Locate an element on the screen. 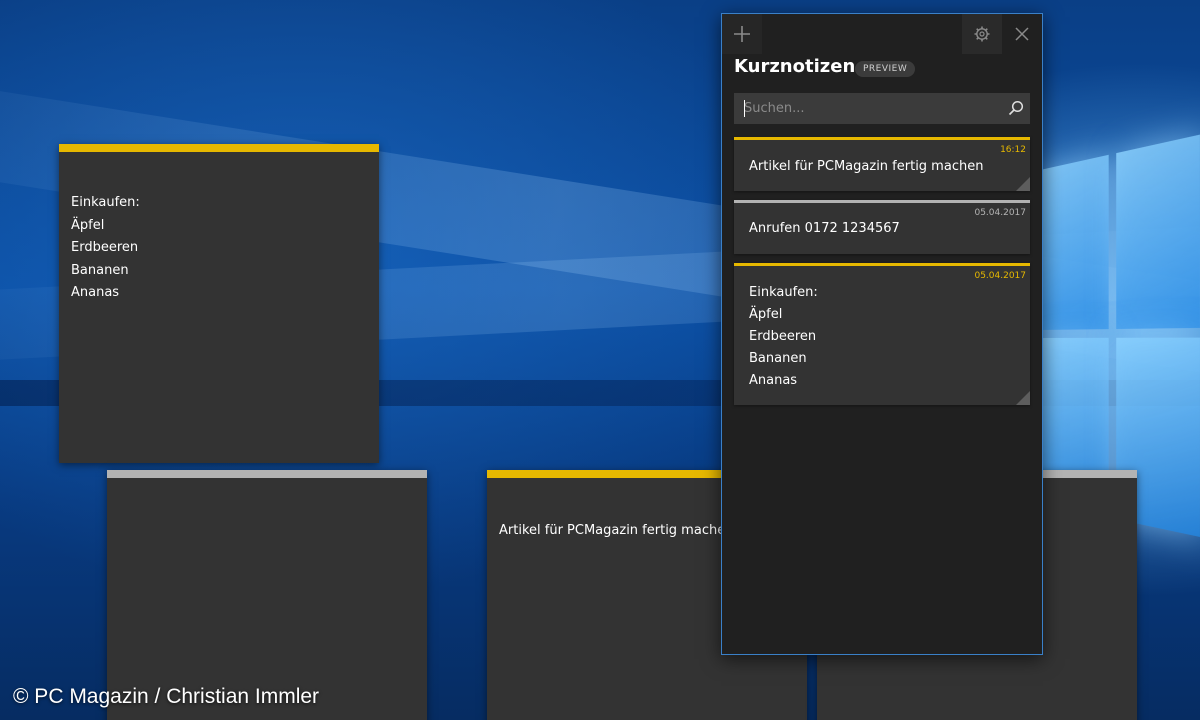  gear-icon is located at coordinates (982, 34).